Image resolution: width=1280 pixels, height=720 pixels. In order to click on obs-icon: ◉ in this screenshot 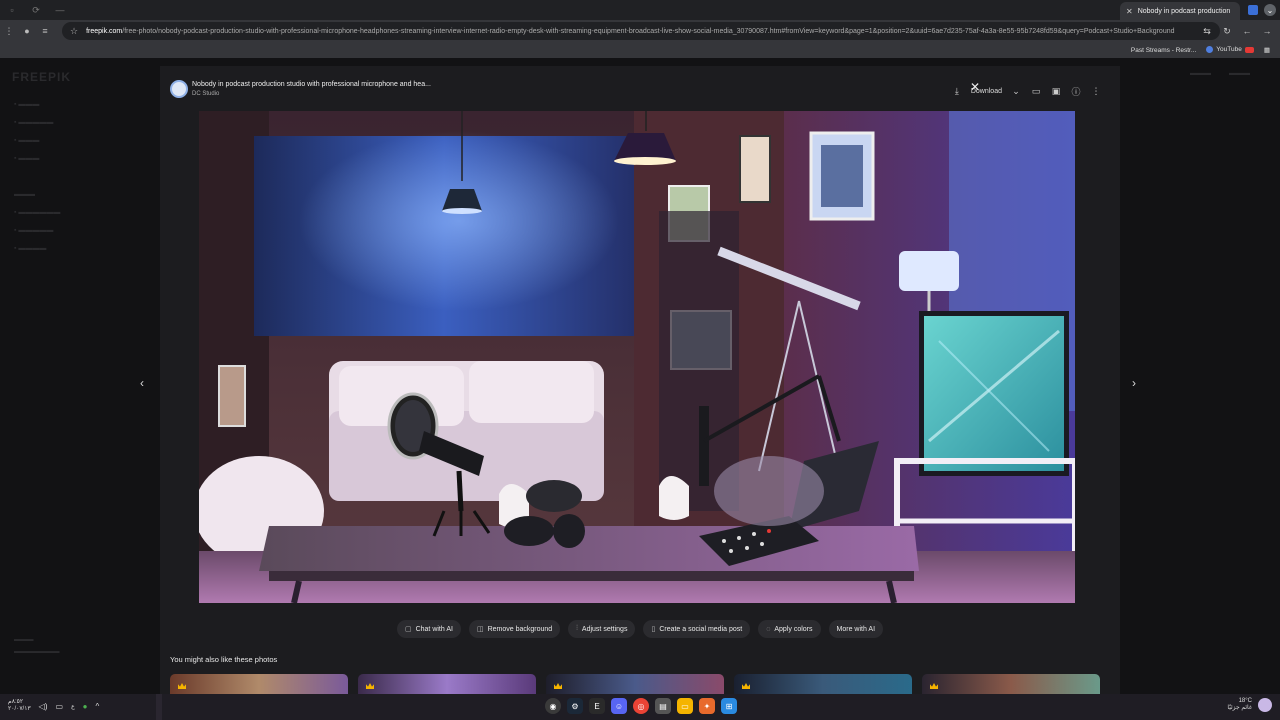, I will do `click(553, 706)`.